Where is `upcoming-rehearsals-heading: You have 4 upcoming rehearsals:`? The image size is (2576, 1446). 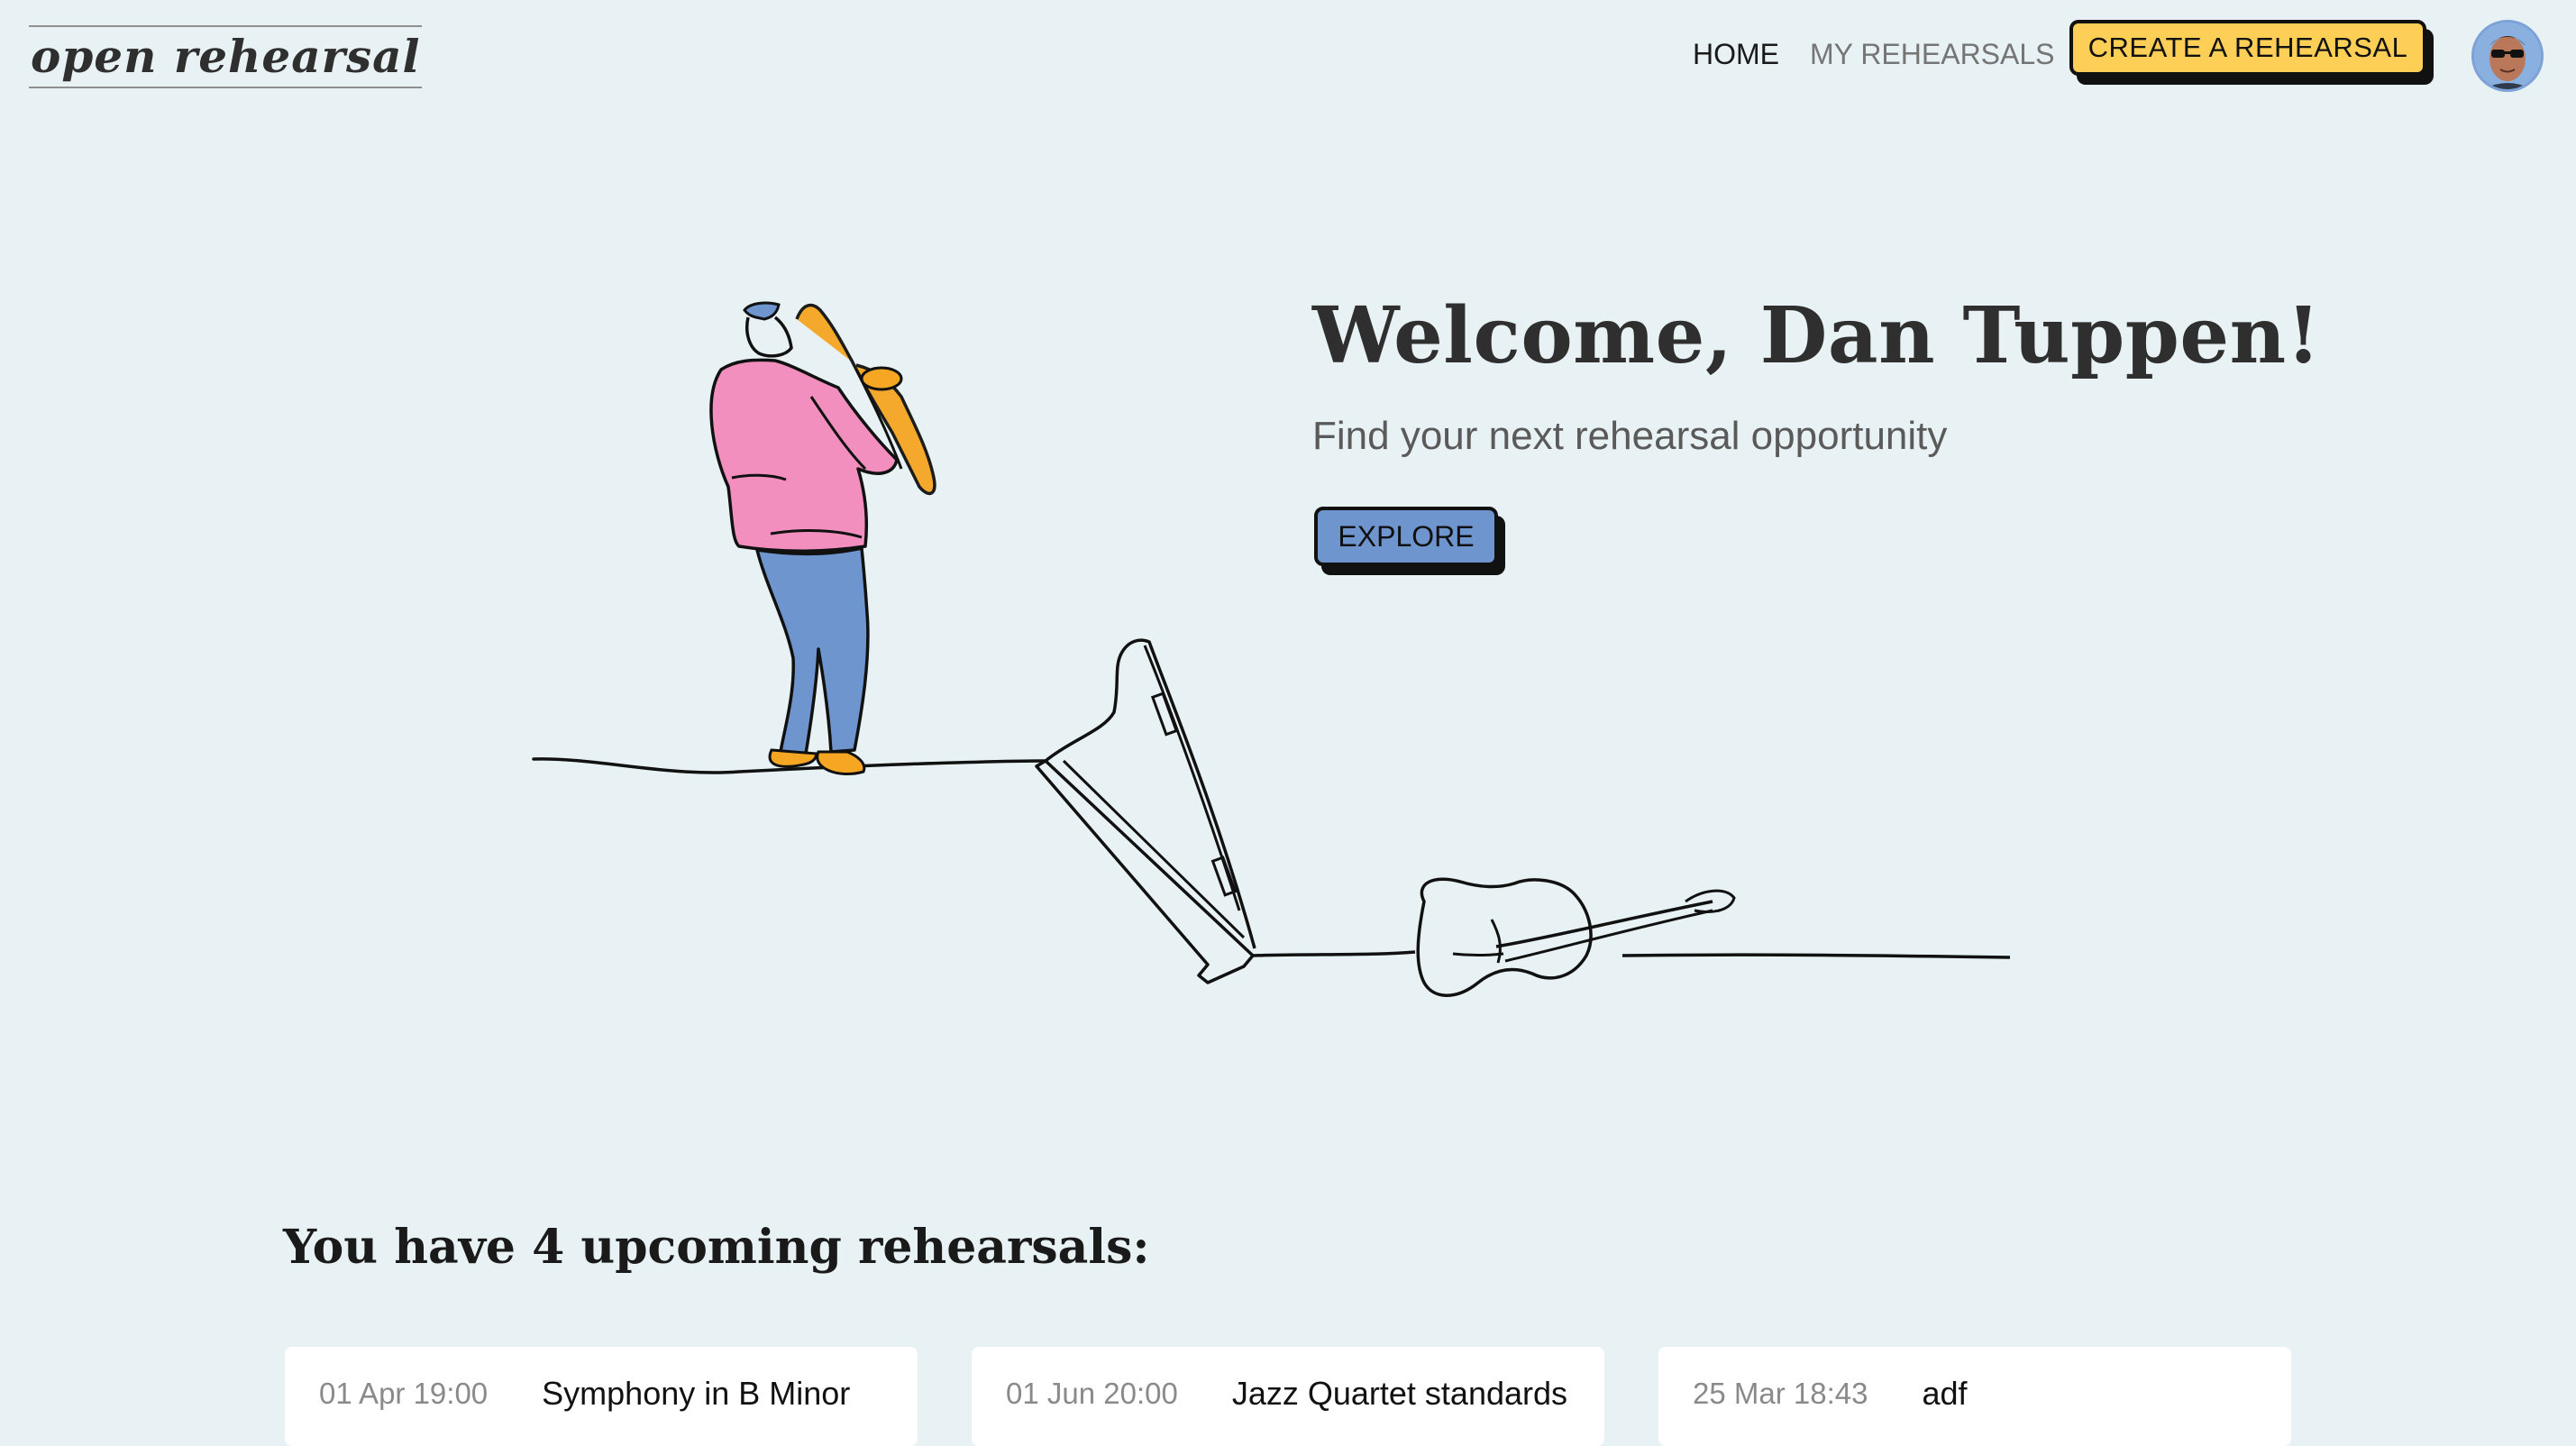
upcoming-rehearsals-heading: You have 4 upcoming rehearsals: is located at coordinates (716, 1247).